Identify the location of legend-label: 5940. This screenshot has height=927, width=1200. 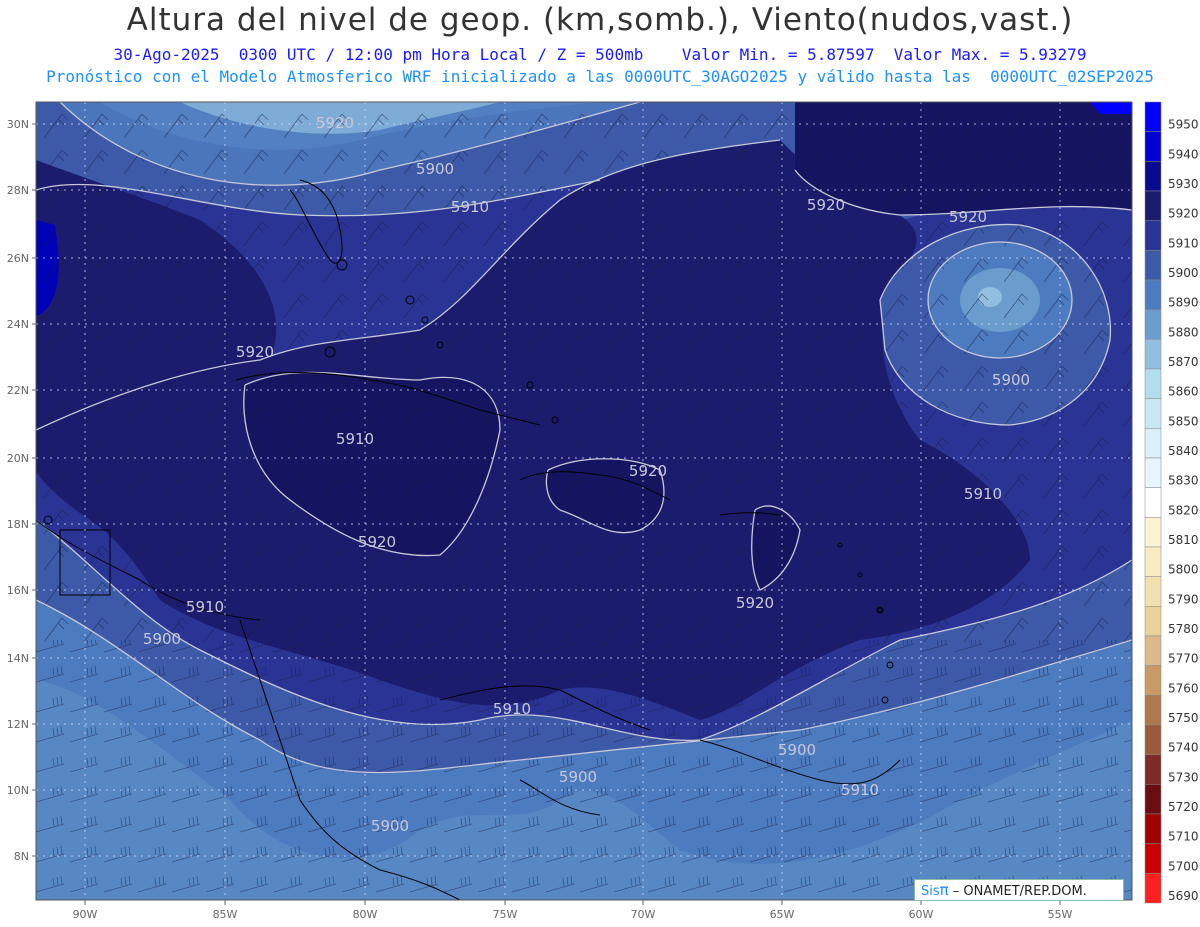
(1183, 154).